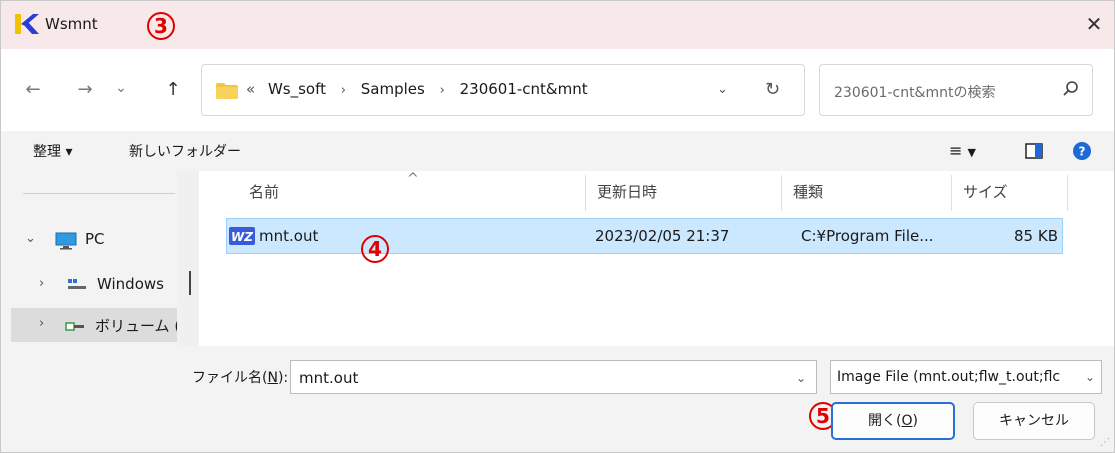 This screenshot has height=453, width=1115. Describe the element at coordinates (914, 92) in the screenshot. I see `search-input: 230601-cnt&mntの検索` at that location.